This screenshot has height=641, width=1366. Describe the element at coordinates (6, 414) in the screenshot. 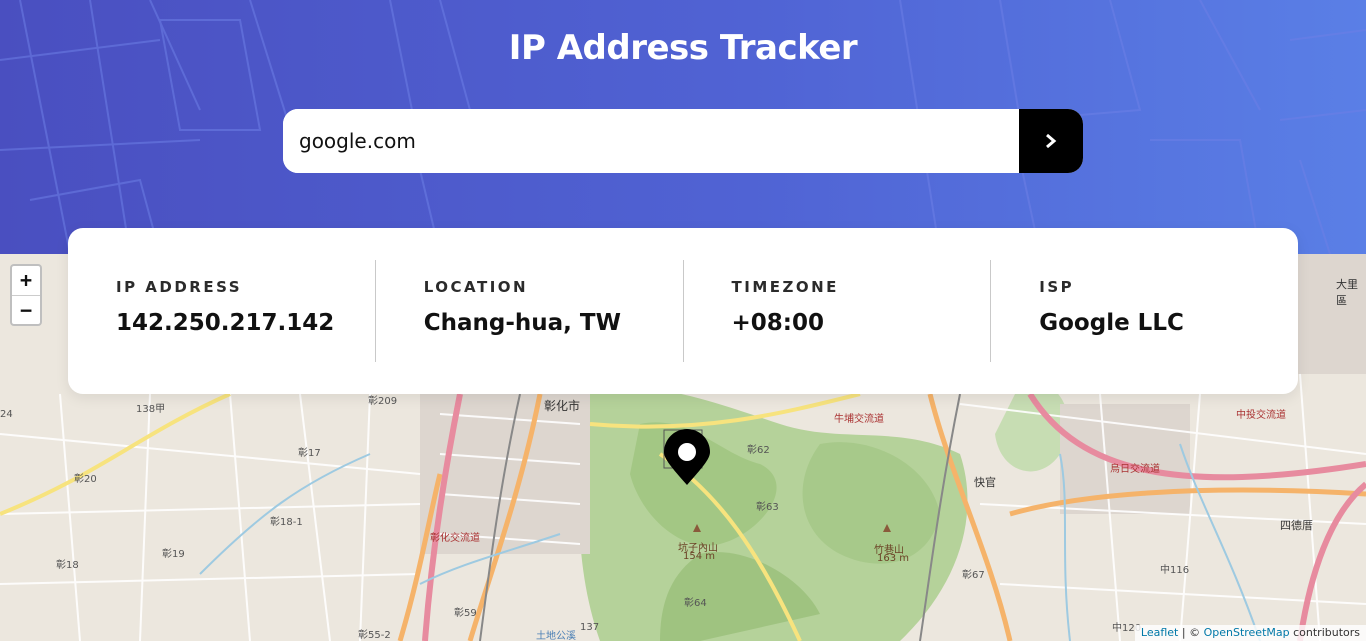

I see `map-label: 24` at that location.